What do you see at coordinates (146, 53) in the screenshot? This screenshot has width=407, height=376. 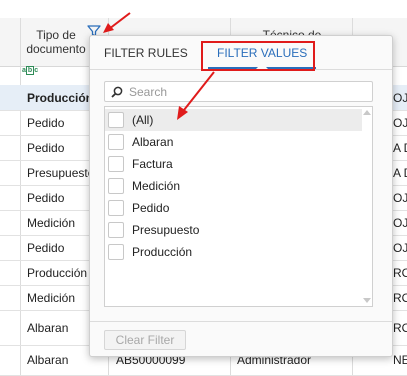 I see `tab-filter-rules: FILTER RULES` at bounding box center [146, 53].